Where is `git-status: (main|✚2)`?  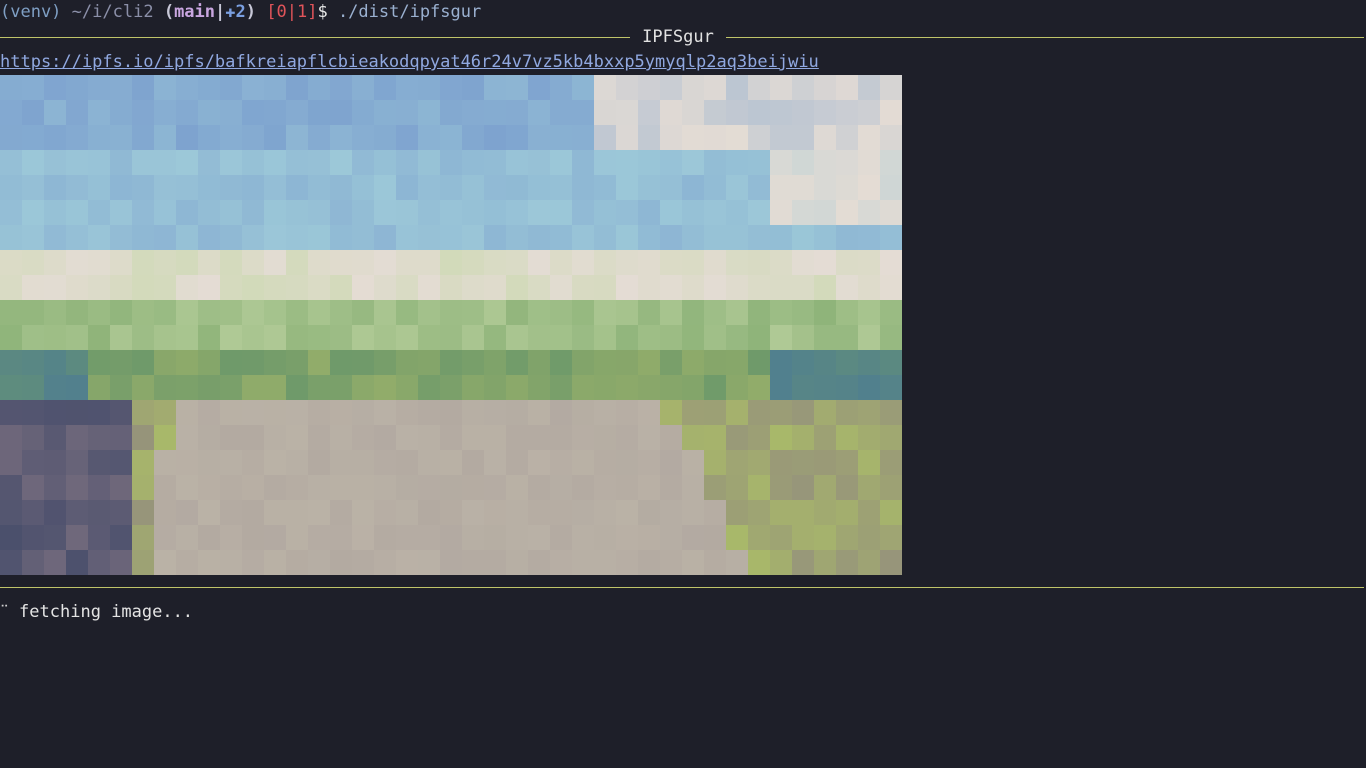
git-status: (main|✚2) is located at coordinates (210, 12).